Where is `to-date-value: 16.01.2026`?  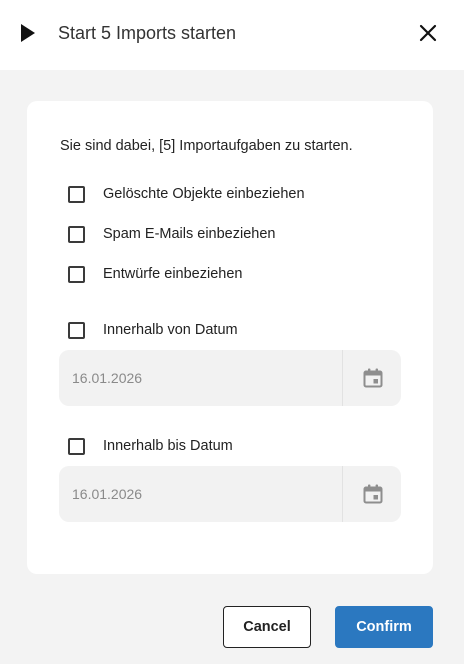
to-date-value: 16.01.2026 is located at coordinates (107, 494).